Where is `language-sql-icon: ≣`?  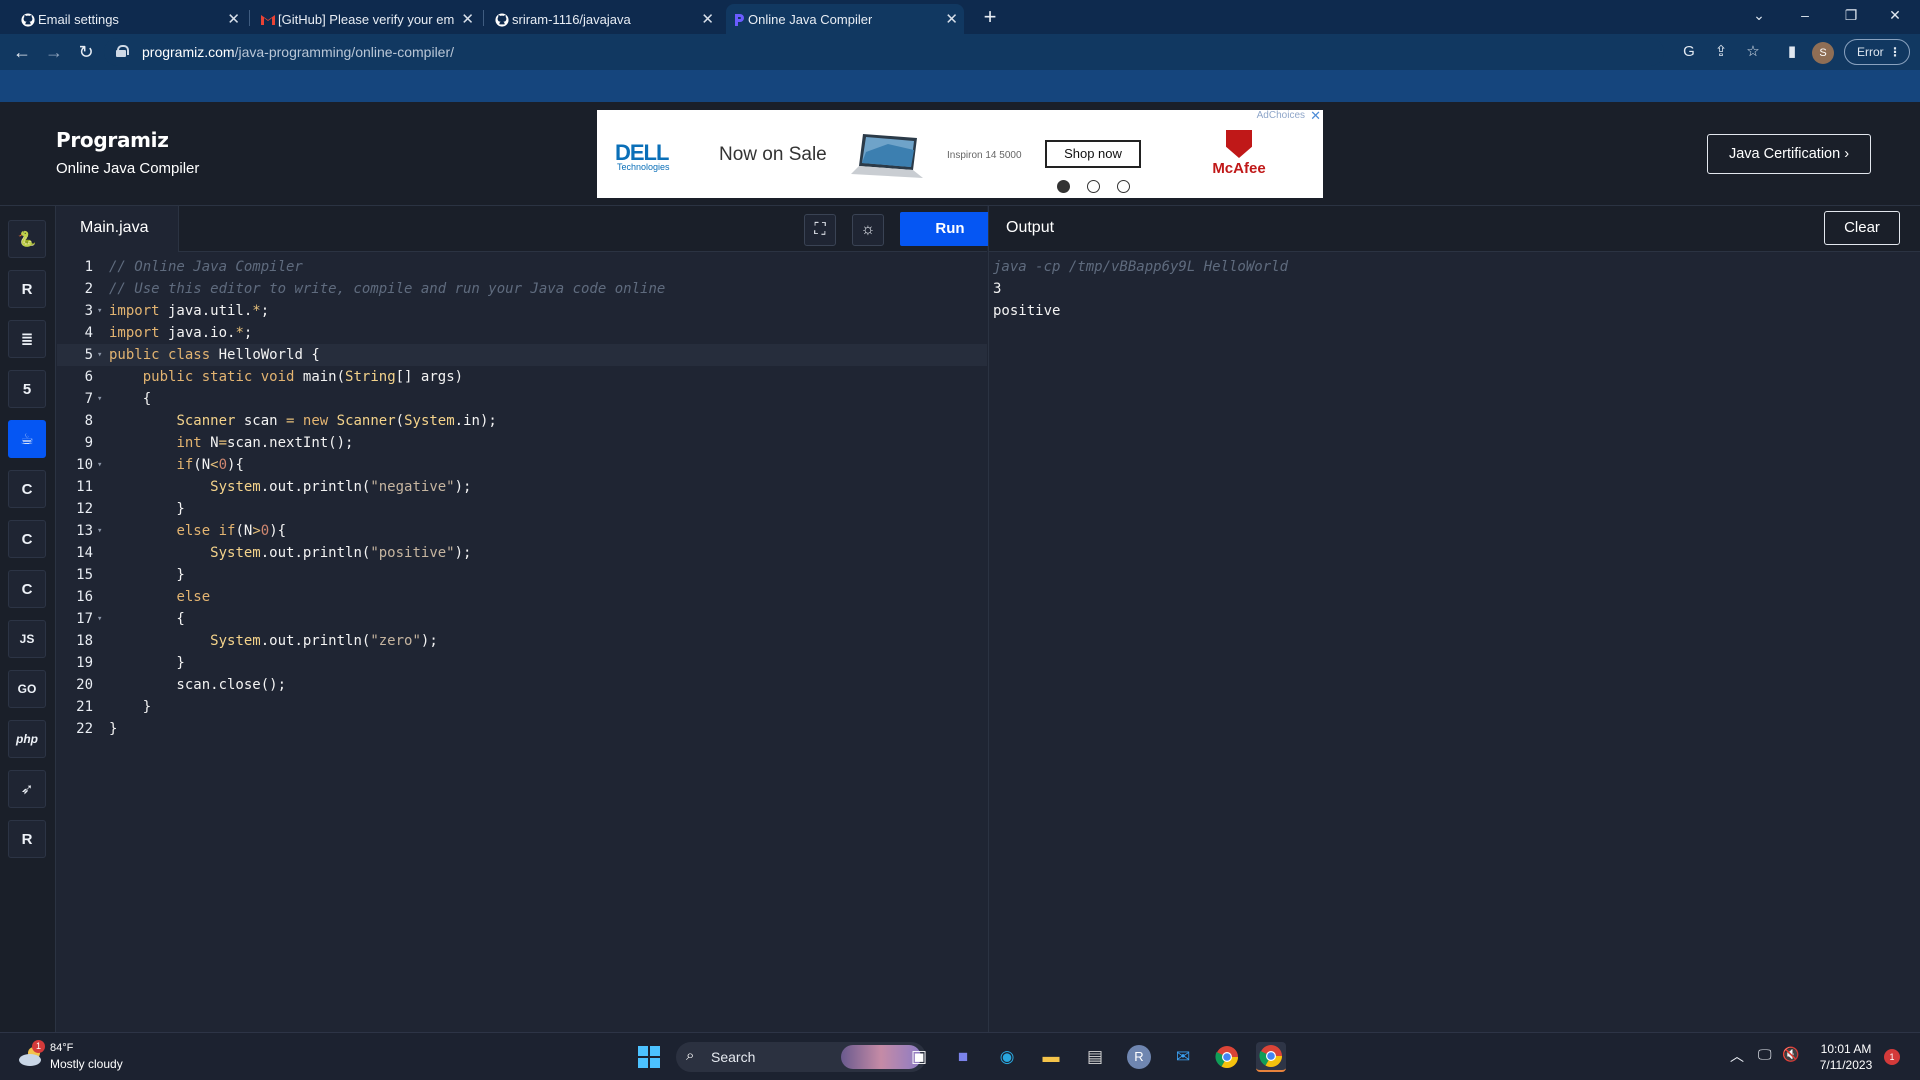 language-sql-icon: ≣ is located at coordinates (27, 339).